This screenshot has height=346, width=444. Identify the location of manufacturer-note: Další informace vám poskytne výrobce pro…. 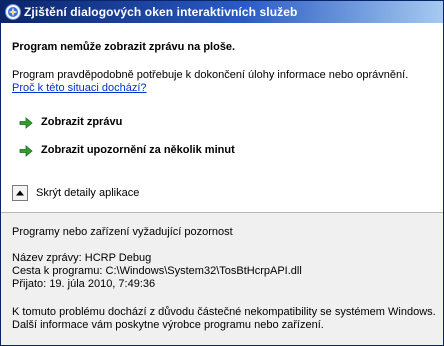
(168, 325).